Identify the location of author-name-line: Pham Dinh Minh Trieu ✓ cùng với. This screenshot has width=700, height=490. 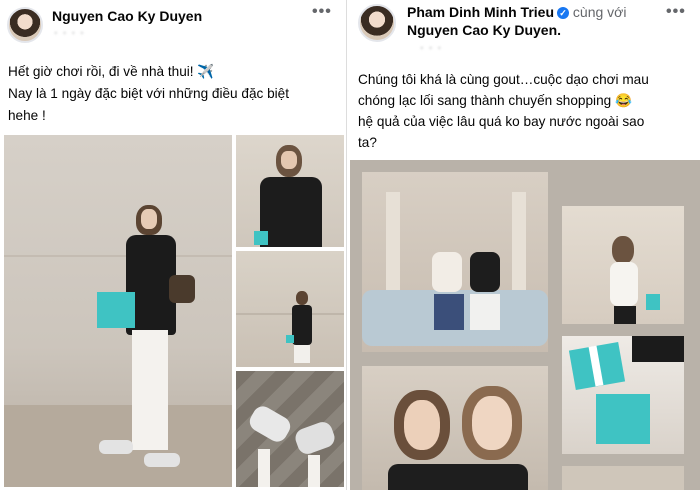
(516, 12).